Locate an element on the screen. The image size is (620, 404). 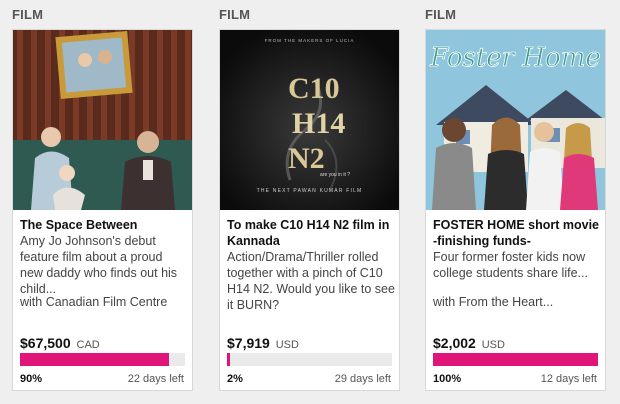
currency-code: CAD is located at coordinates (88, 345).